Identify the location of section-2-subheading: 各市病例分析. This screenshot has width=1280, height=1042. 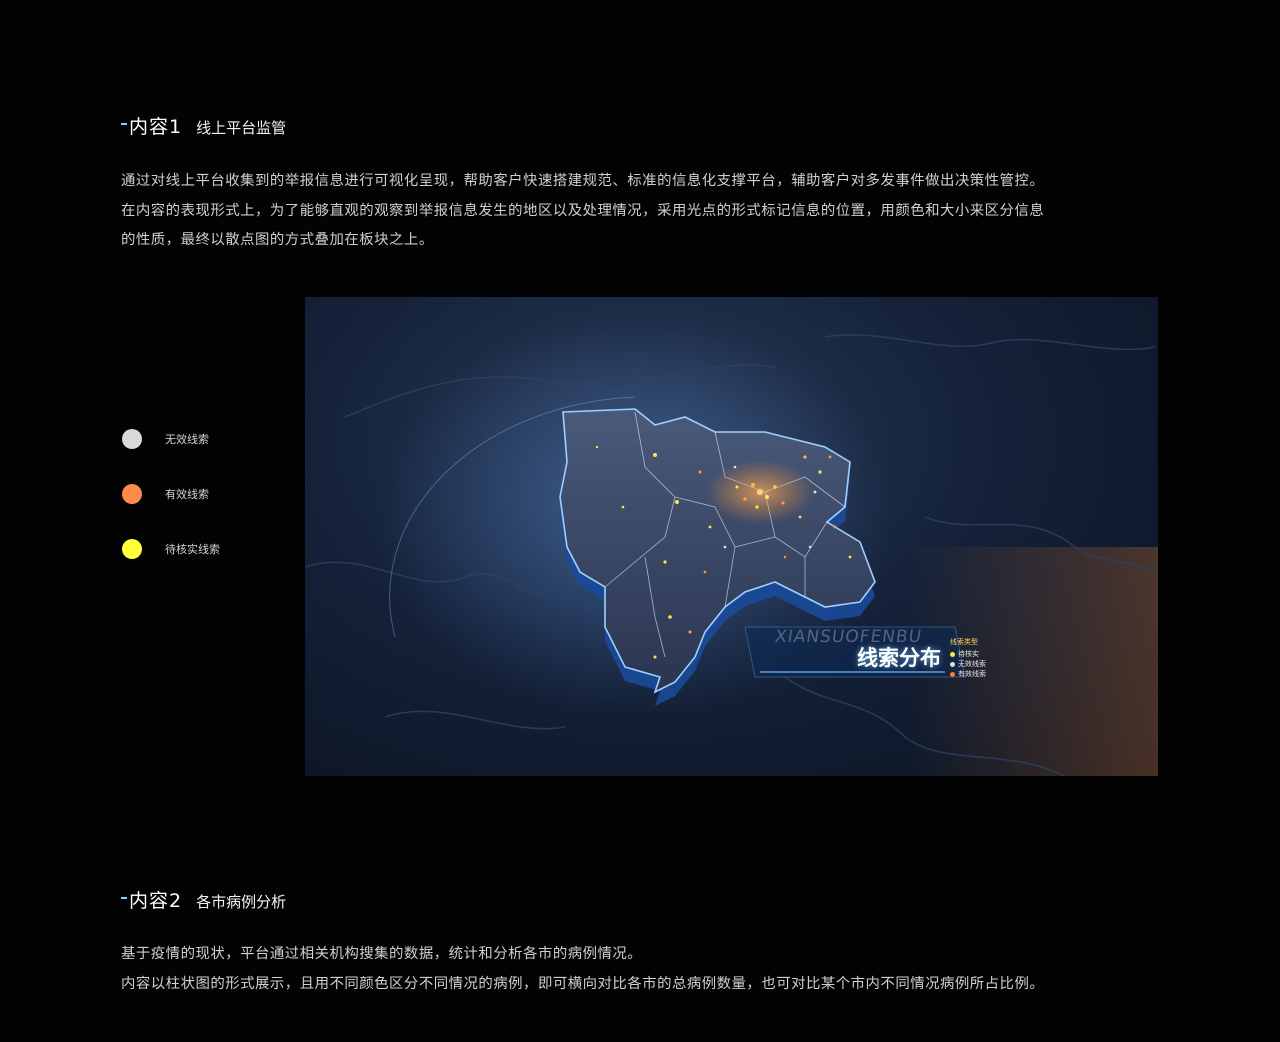
(241, 902).